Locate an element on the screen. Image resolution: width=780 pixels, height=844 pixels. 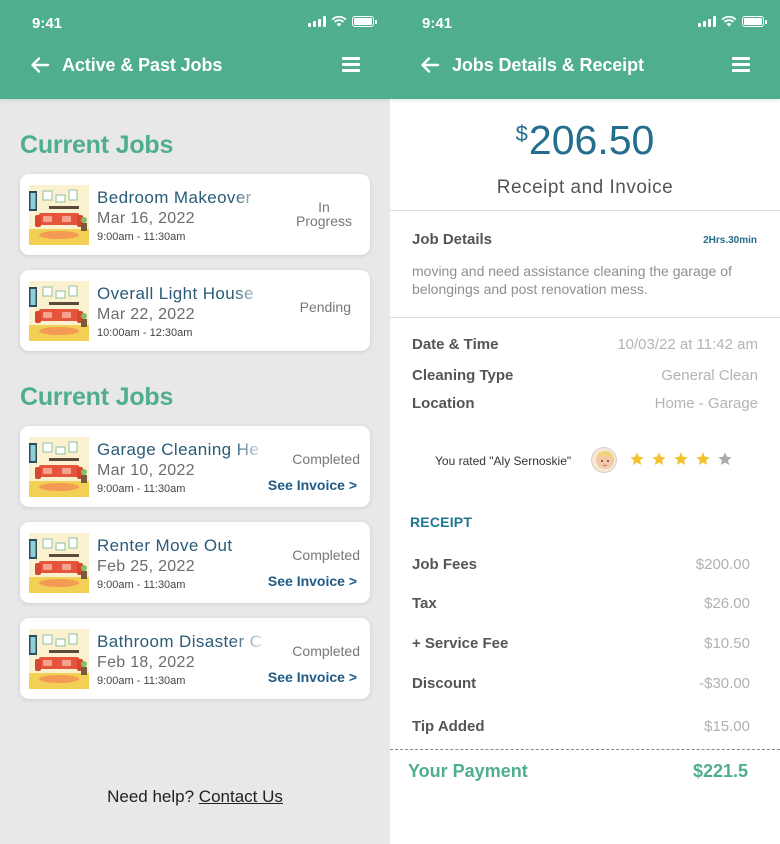
app-header: 9:41 Active & Past Jobs is located at coordinates (195, 49).